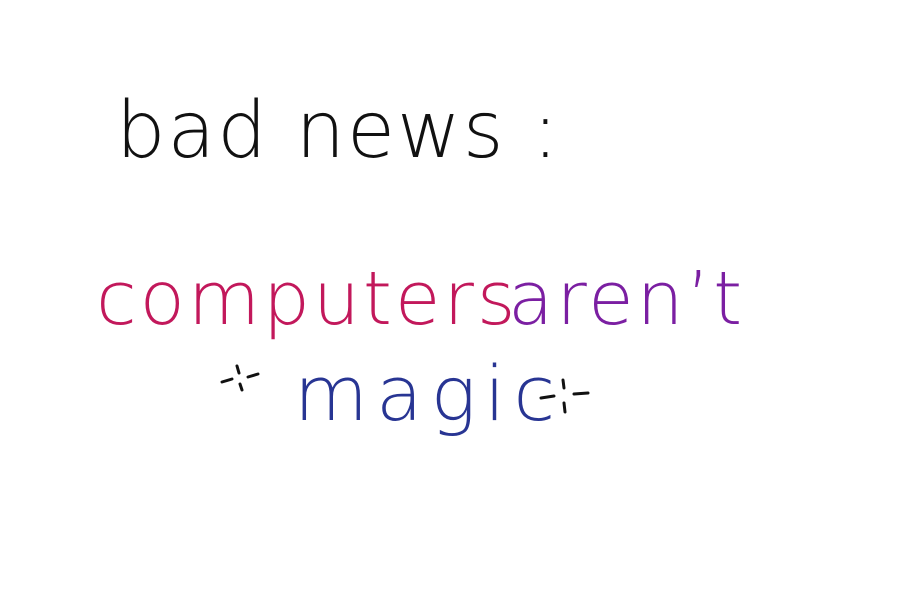  What do you see at coordinates (627, 299) in the screenshot?
I see `word-arent: aren’t` at bounding box center [627, 299].